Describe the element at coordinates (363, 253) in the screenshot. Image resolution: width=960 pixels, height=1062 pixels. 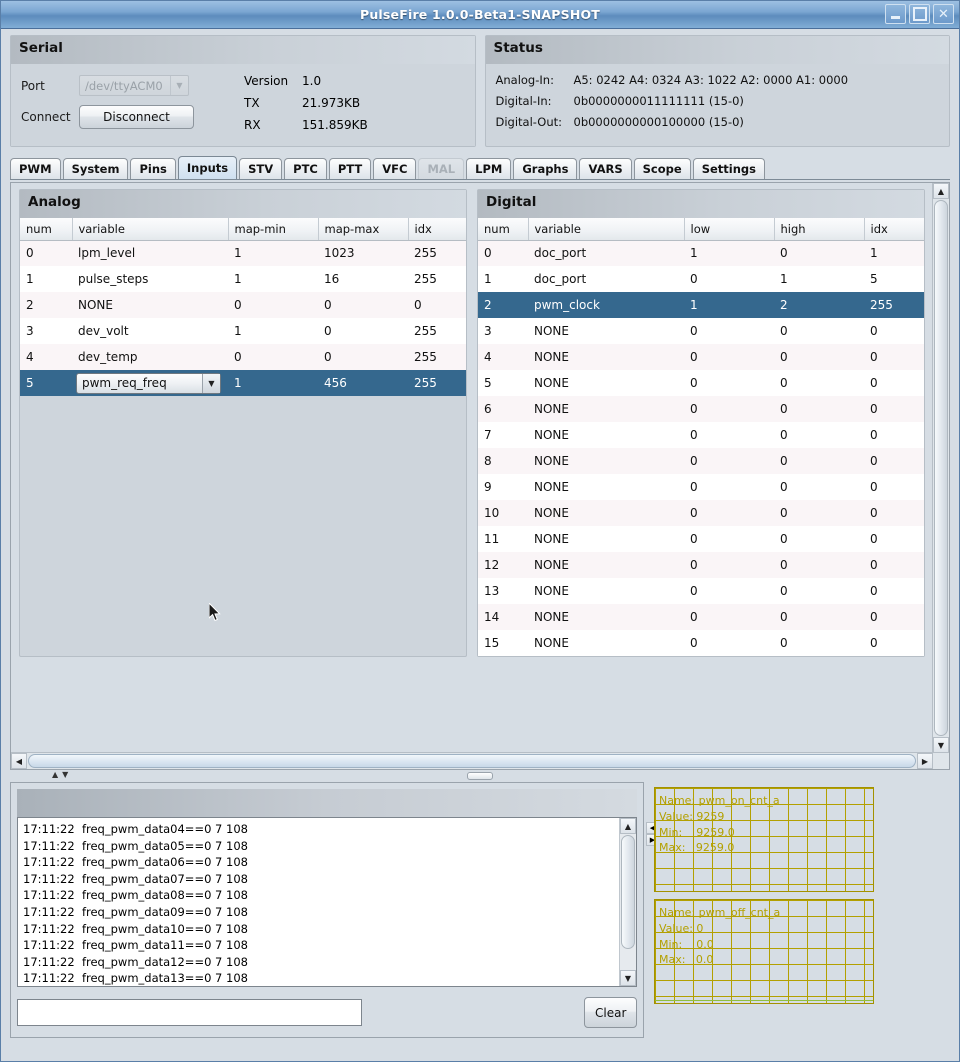
I see `cell-map-max: 1023` at that location.